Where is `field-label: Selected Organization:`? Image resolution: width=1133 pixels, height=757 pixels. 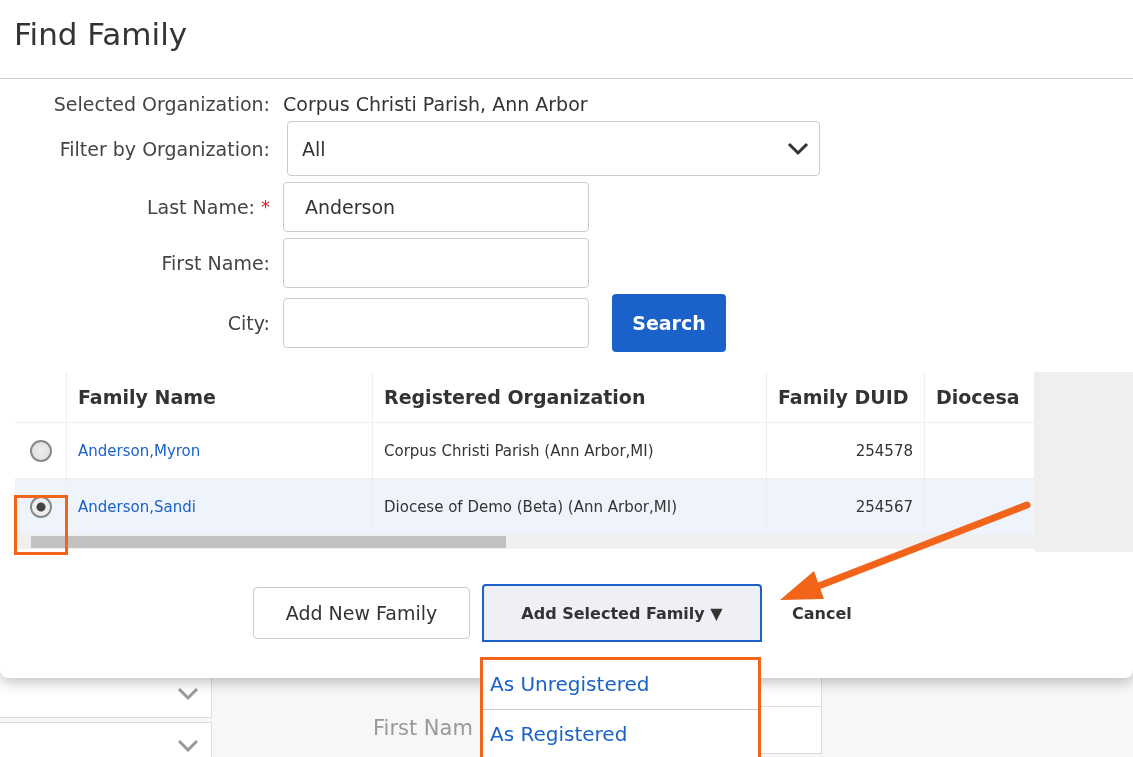 field-label: Selected Organization: is located at coordinates (161, 104).